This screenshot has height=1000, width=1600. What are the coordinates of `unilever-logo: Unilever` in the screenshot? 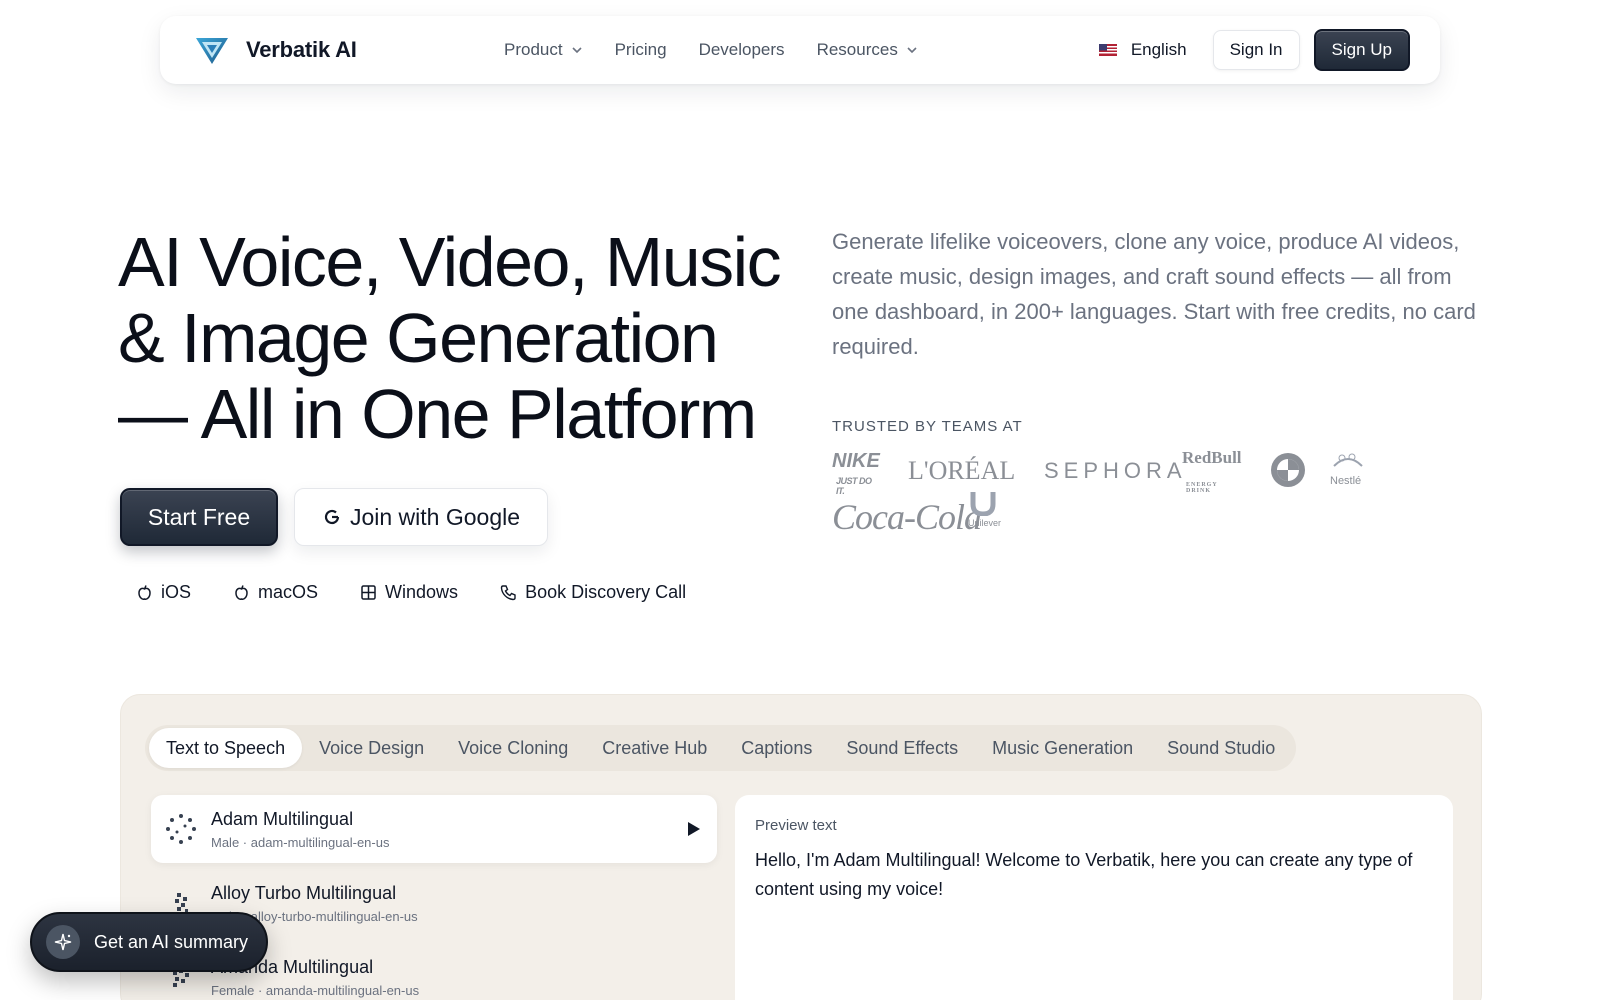 It's located at (984, 509).